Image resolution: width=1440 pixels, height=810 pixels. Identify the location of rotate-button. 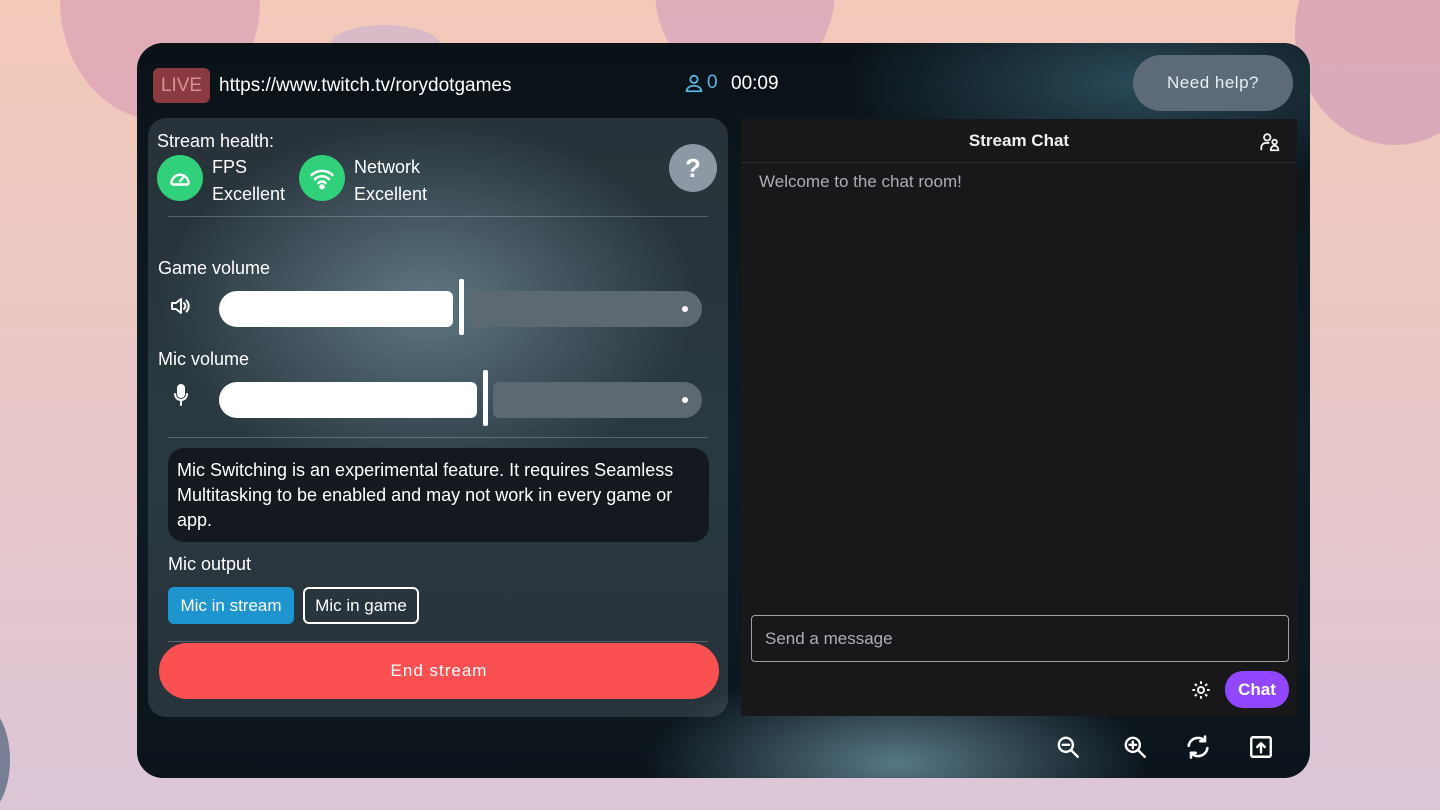
(1198, 747).